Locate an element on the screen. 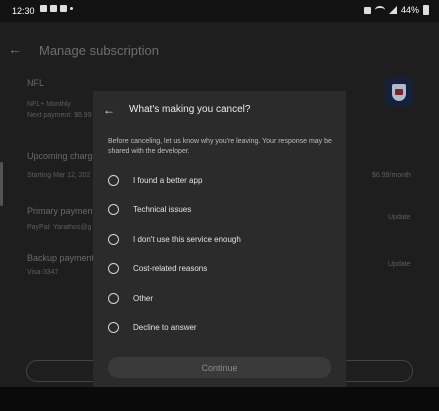 The image size is (439, 411). reason-option: Technical issues is located at coordinates (220, 209).